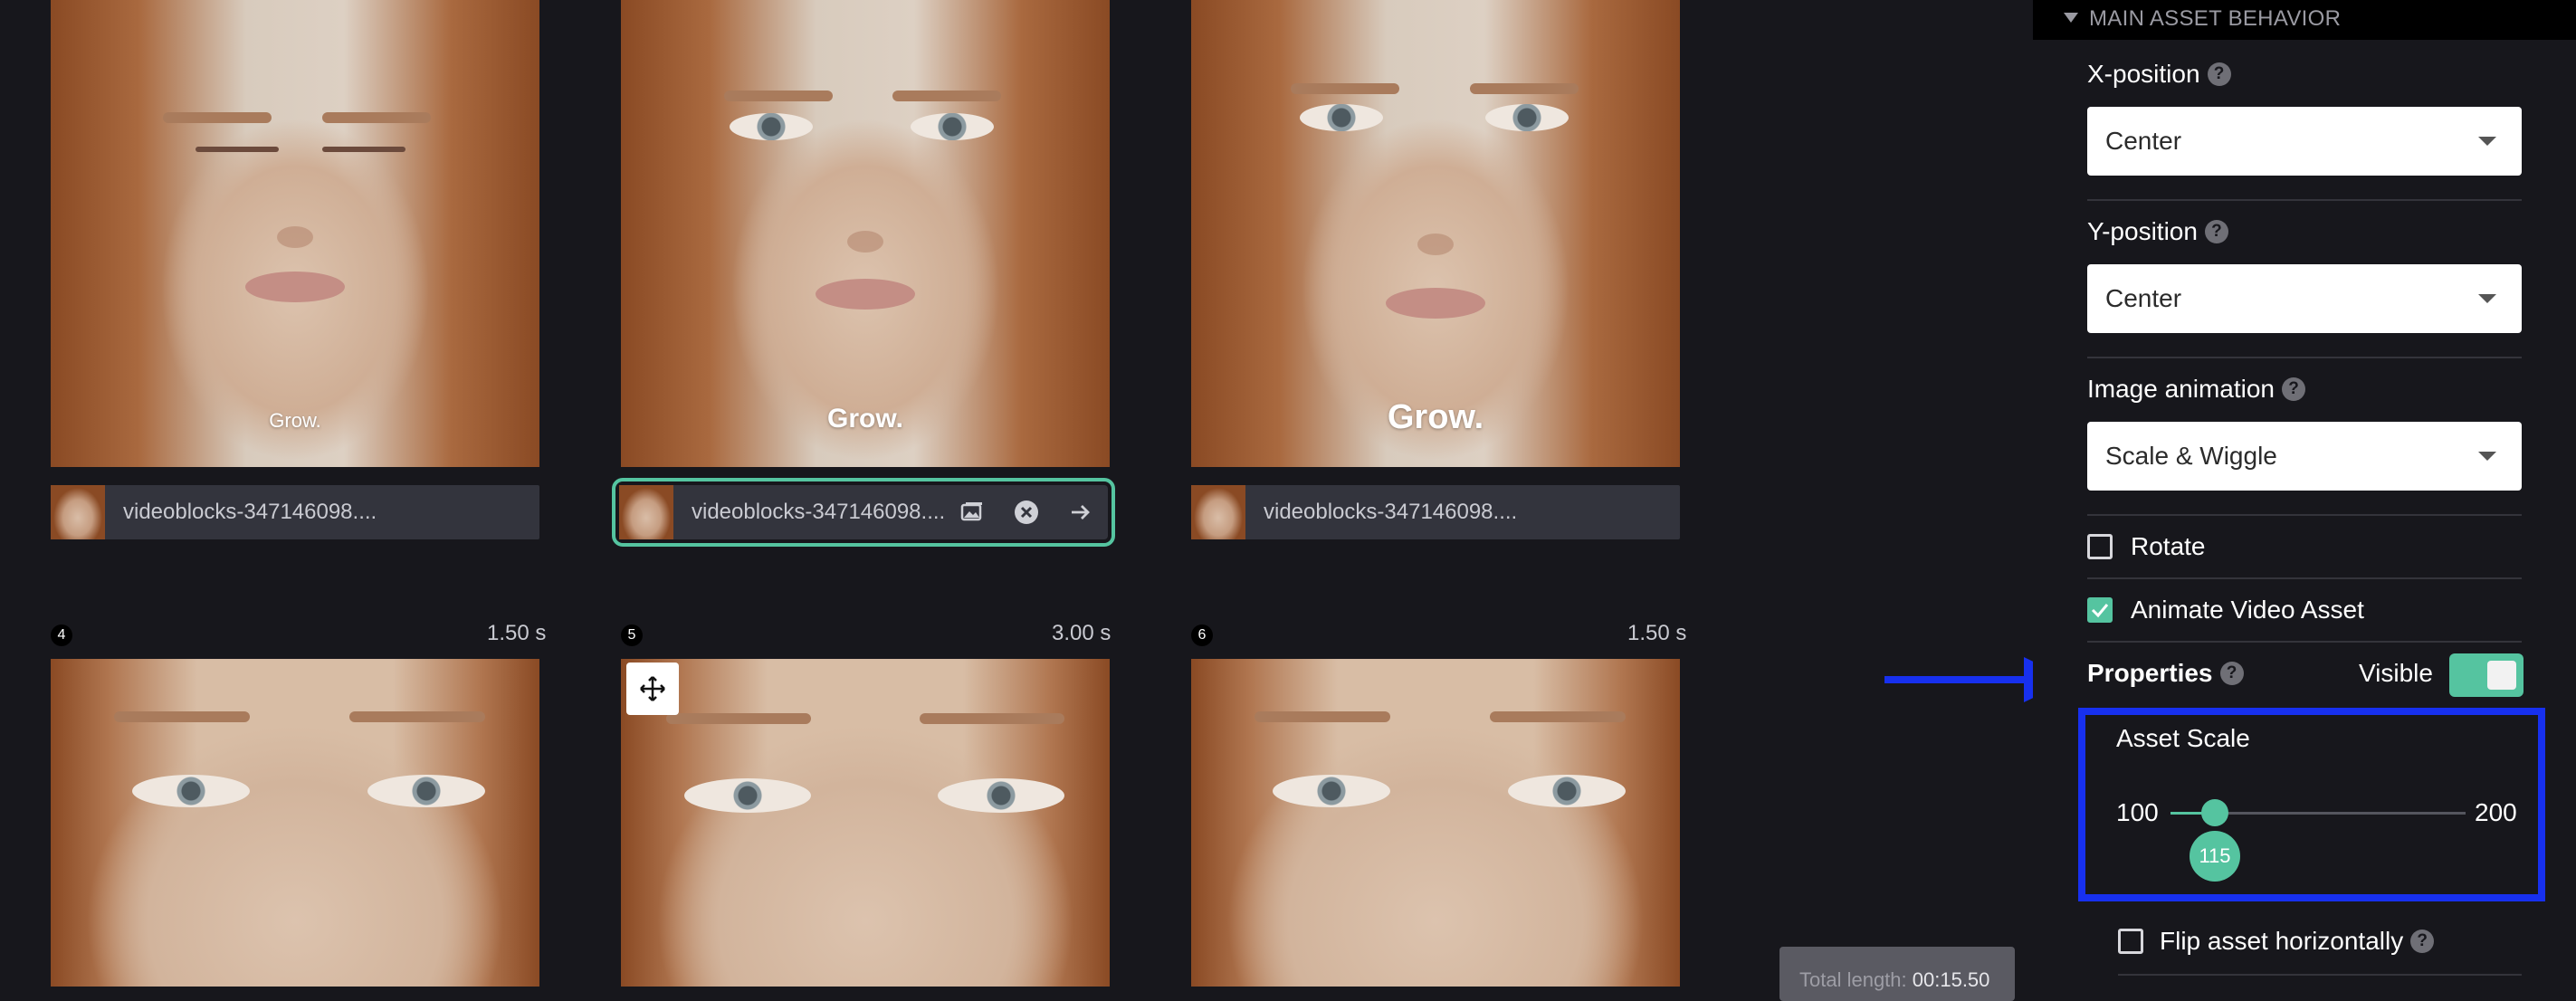  I want to click on x-position-label: X-position ?, so click(2159, 74).